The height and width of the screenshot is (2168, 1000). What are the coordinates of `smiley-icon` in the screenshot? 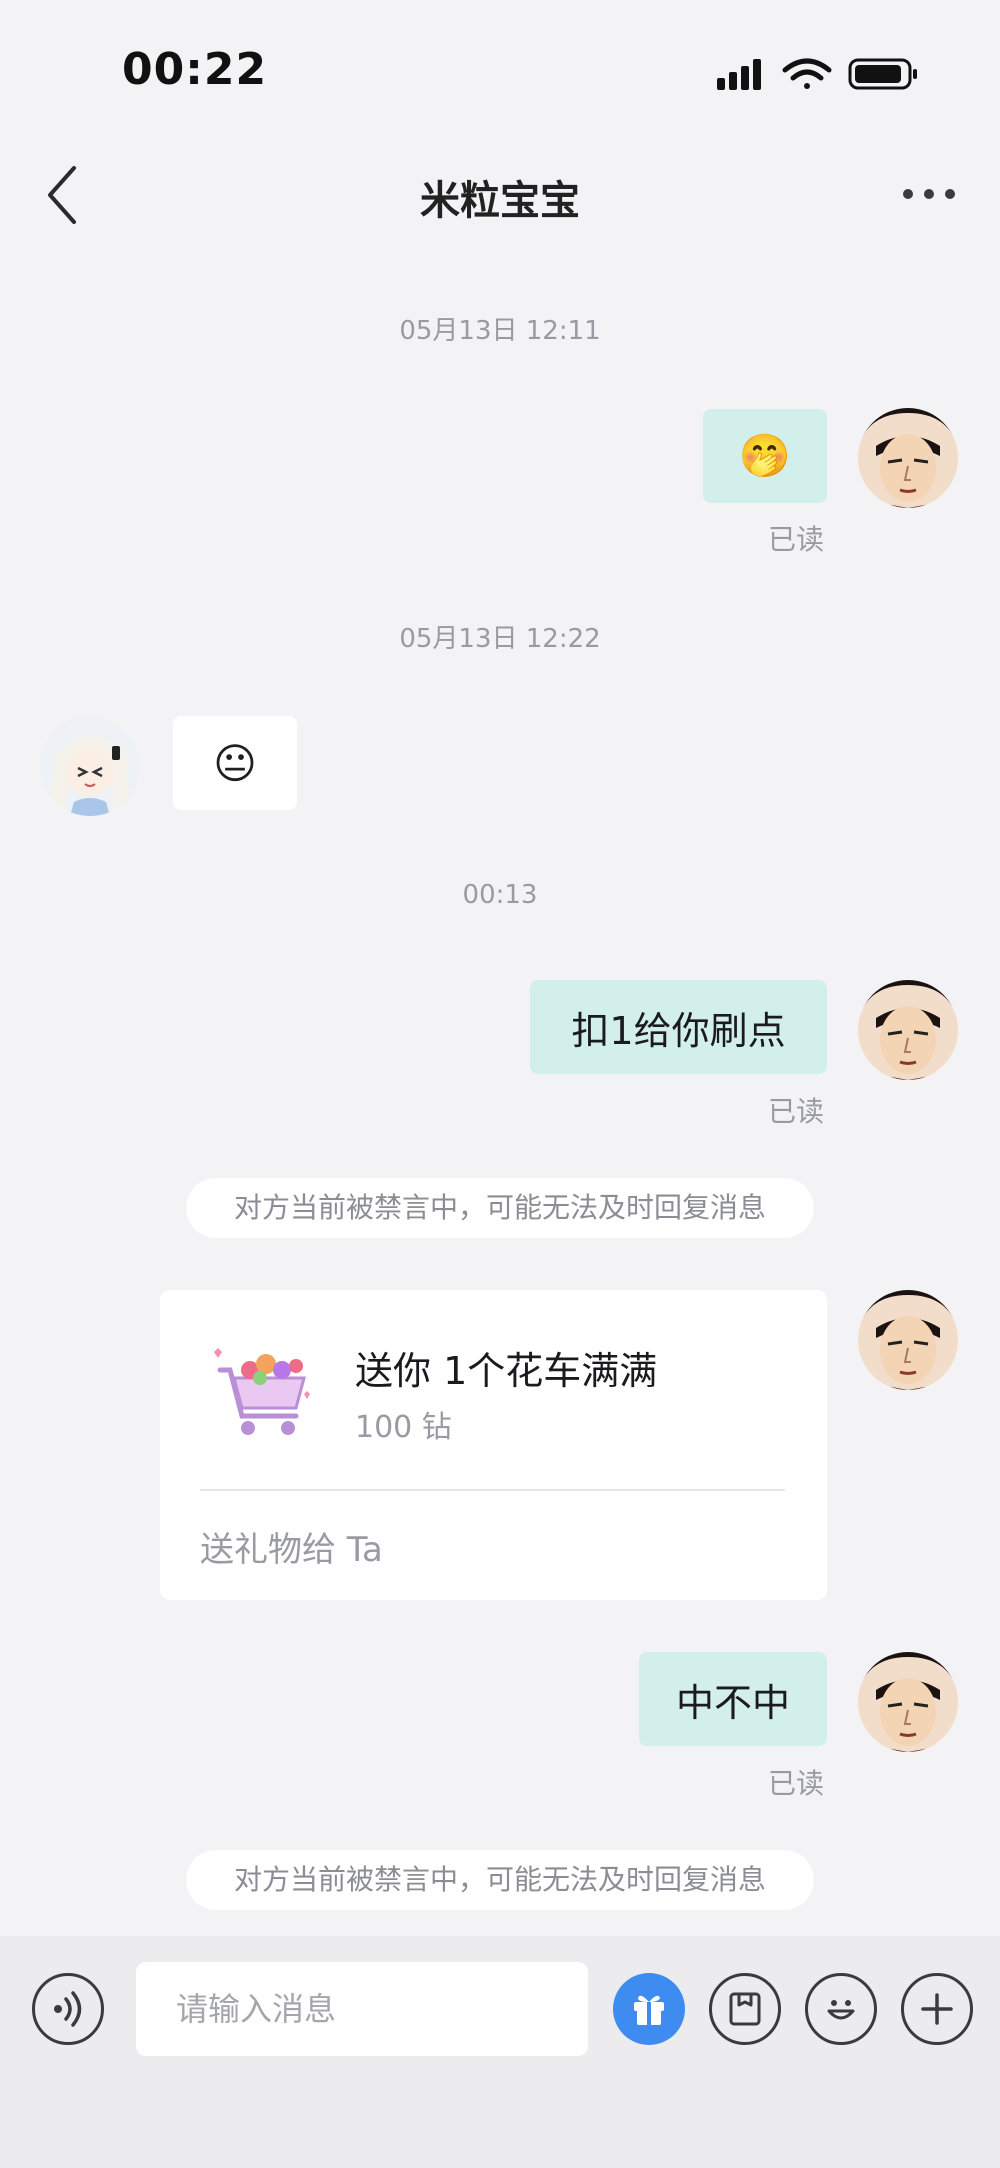 It's located at (841, 2010).